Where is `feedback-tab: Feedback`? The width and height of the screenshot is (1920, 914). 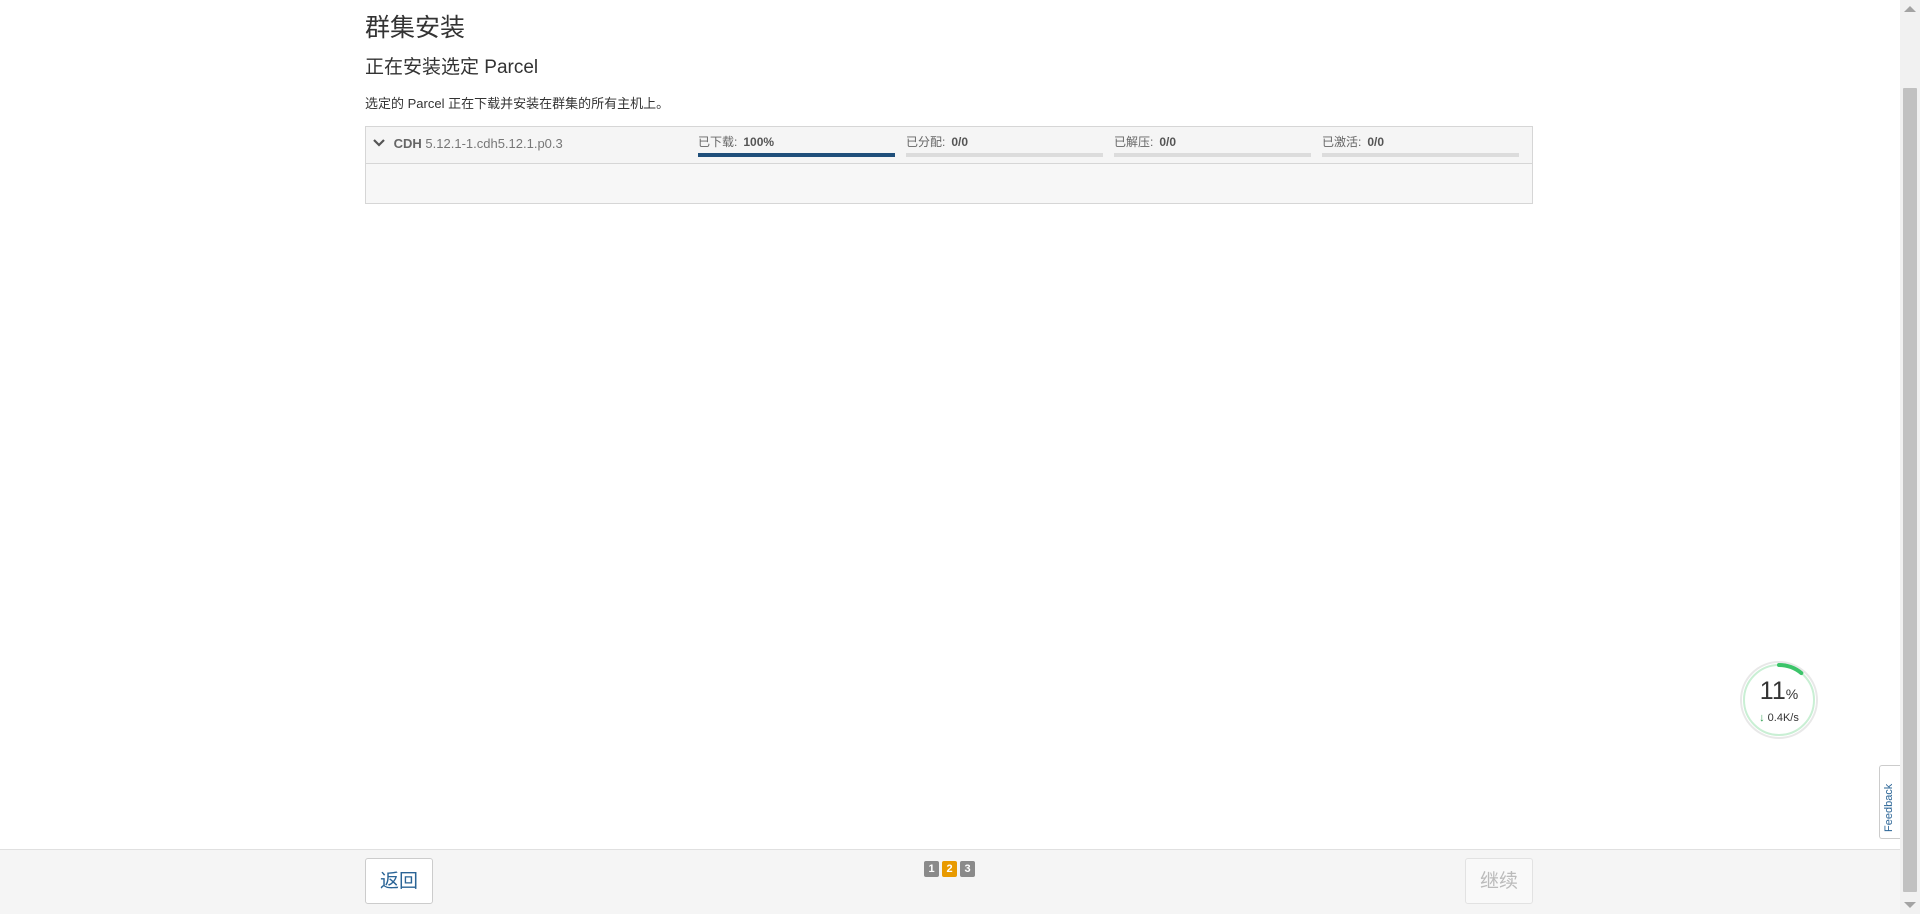
feedback-tab: Feedback is located at coordinates (1889, 802).